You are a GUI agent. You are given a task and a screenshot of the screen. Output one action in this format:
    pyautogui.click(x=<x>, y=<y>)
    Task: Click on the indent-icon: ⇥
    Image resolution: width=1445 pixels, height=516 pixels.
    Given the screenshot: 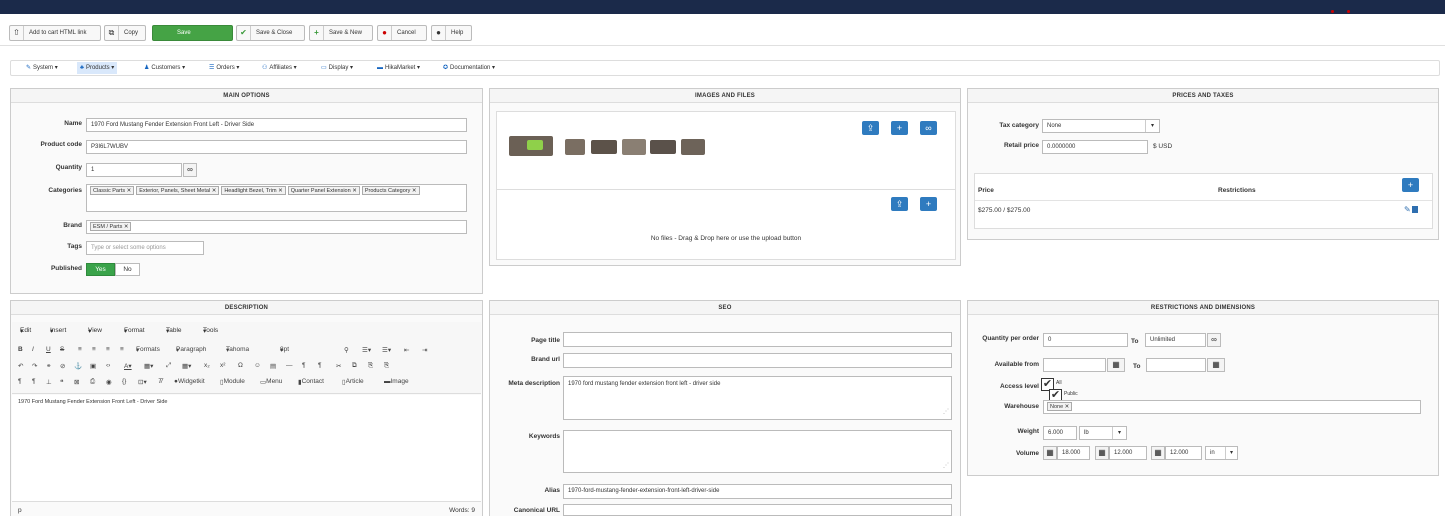 What is the action you would take?
    pyautogui.click(x=424, y=350)
    